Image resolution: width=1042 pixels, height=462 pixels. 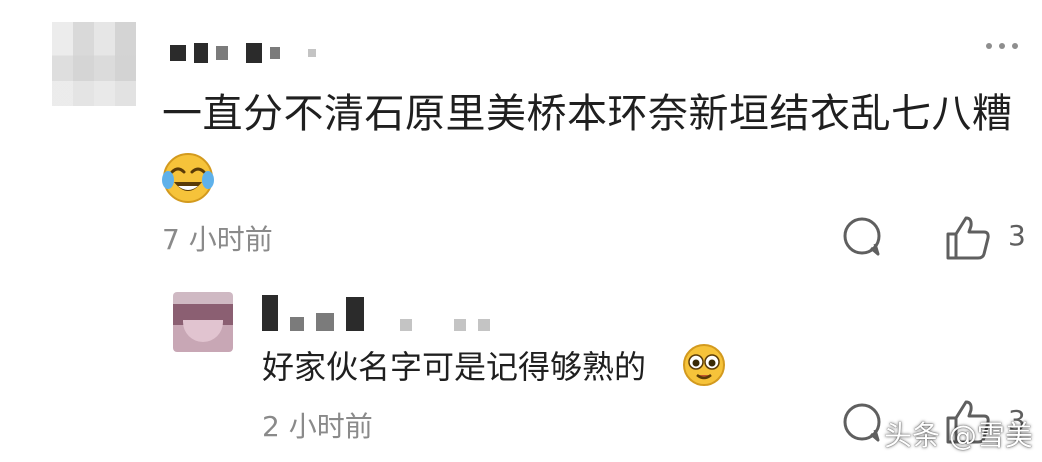 I want to click on laughing-crying-emoji, so click(x=188, y=178).